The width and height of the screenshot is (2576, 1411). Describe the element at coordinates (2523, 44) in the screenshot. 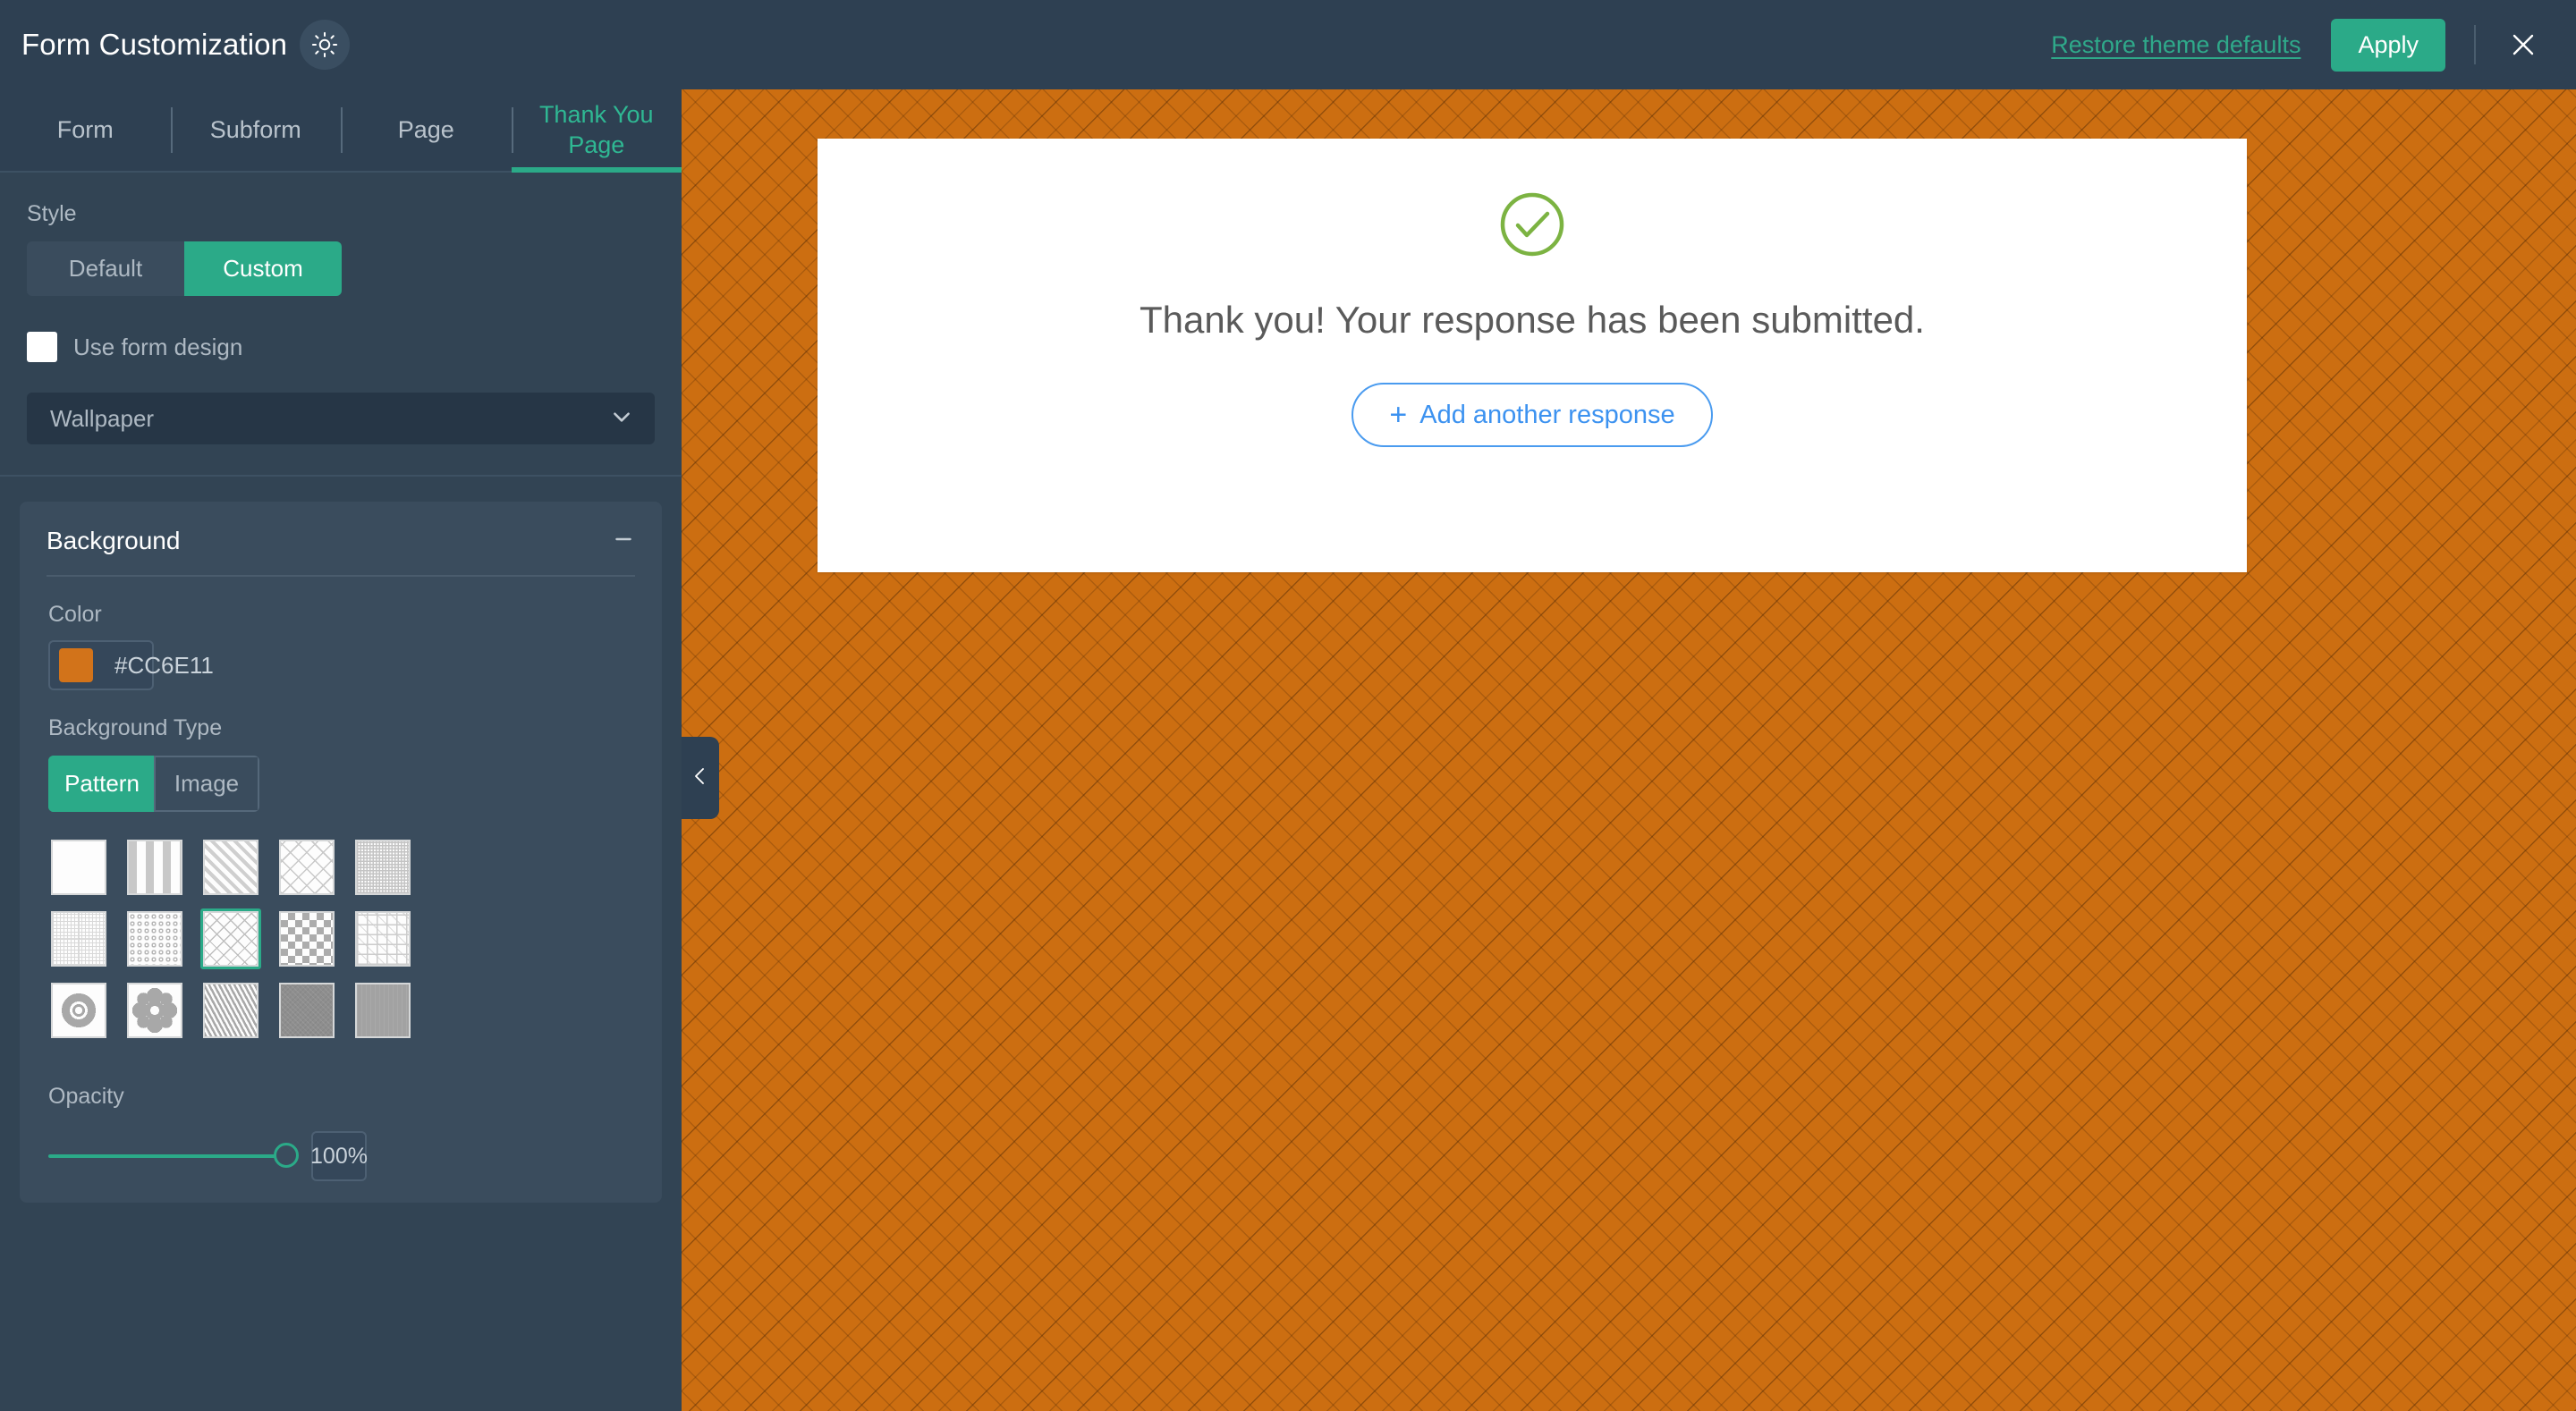

I see `close-x-icon` at that location.